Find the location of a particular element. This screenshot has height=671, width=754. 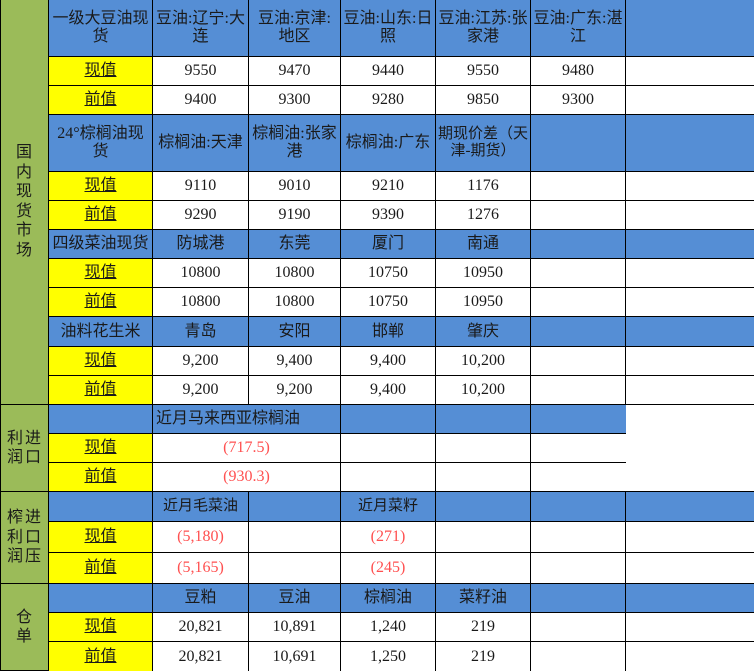

cell-soybean-current-4: 9480 is located at coordinates (578, 70).